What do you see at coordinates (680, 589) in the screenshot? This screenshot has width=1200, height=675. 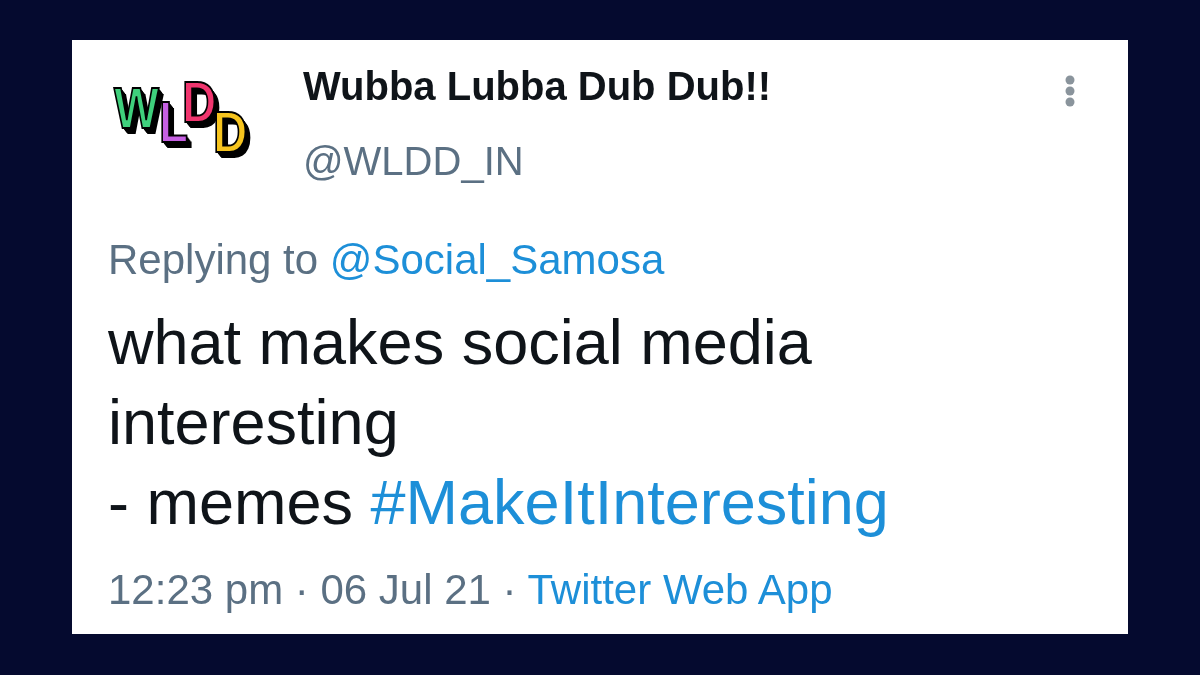 I see `source-link: Twitter Web App` at bounding box center [680, 589].